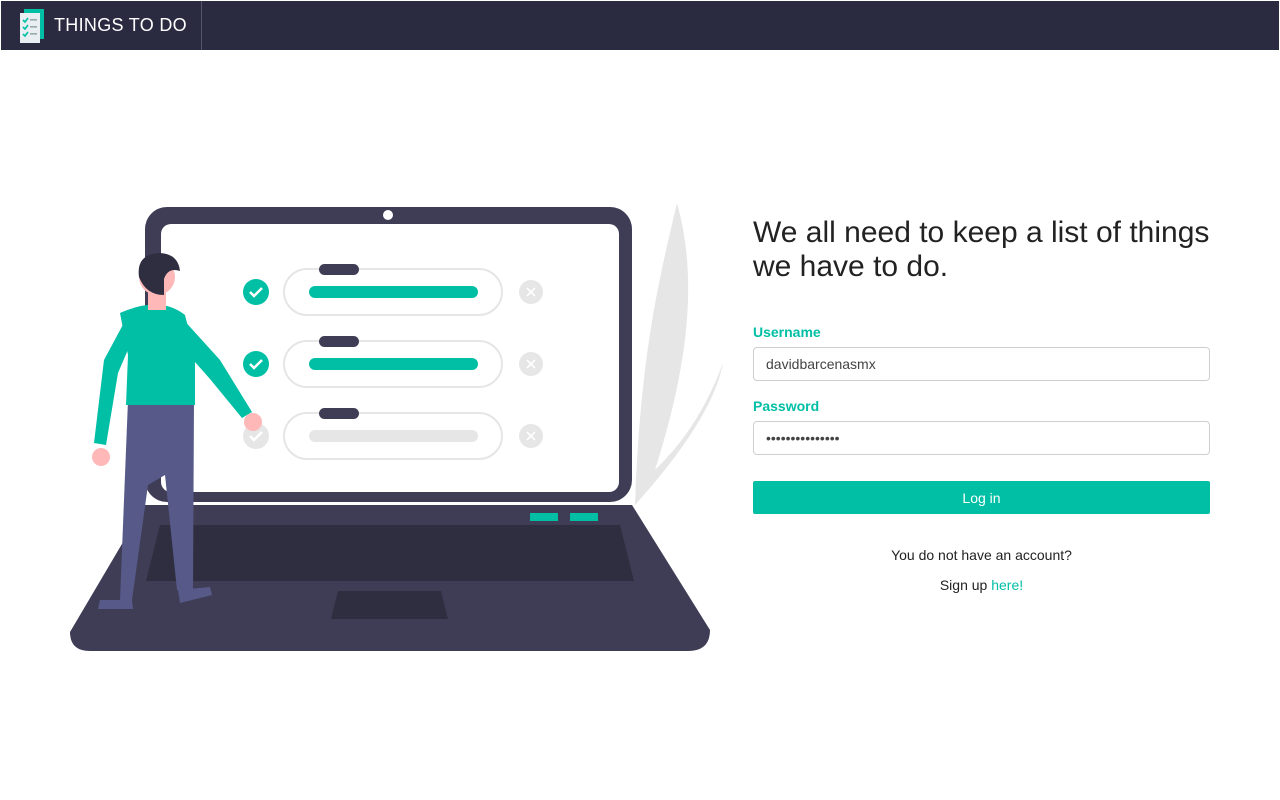  I want to click on top-navbar: THINGS TO DO, so click(640, 25).